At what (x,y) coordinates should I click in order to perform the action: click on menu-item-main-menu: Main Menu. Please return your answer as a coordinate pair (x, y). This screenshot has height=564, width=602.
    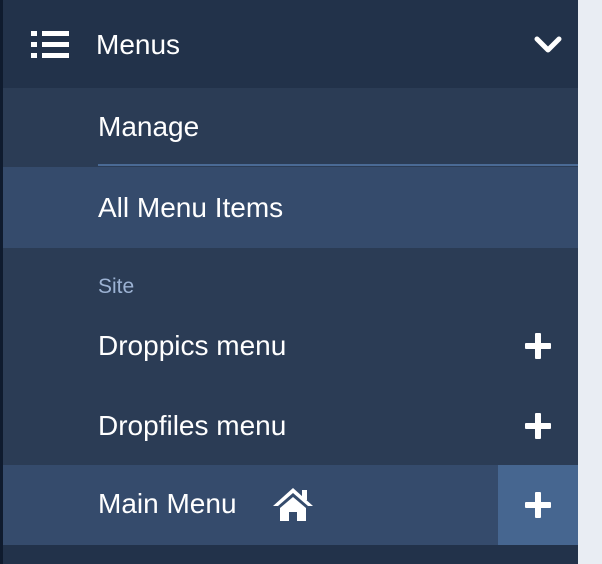
    Looking at the image, I should click on (290, 505).